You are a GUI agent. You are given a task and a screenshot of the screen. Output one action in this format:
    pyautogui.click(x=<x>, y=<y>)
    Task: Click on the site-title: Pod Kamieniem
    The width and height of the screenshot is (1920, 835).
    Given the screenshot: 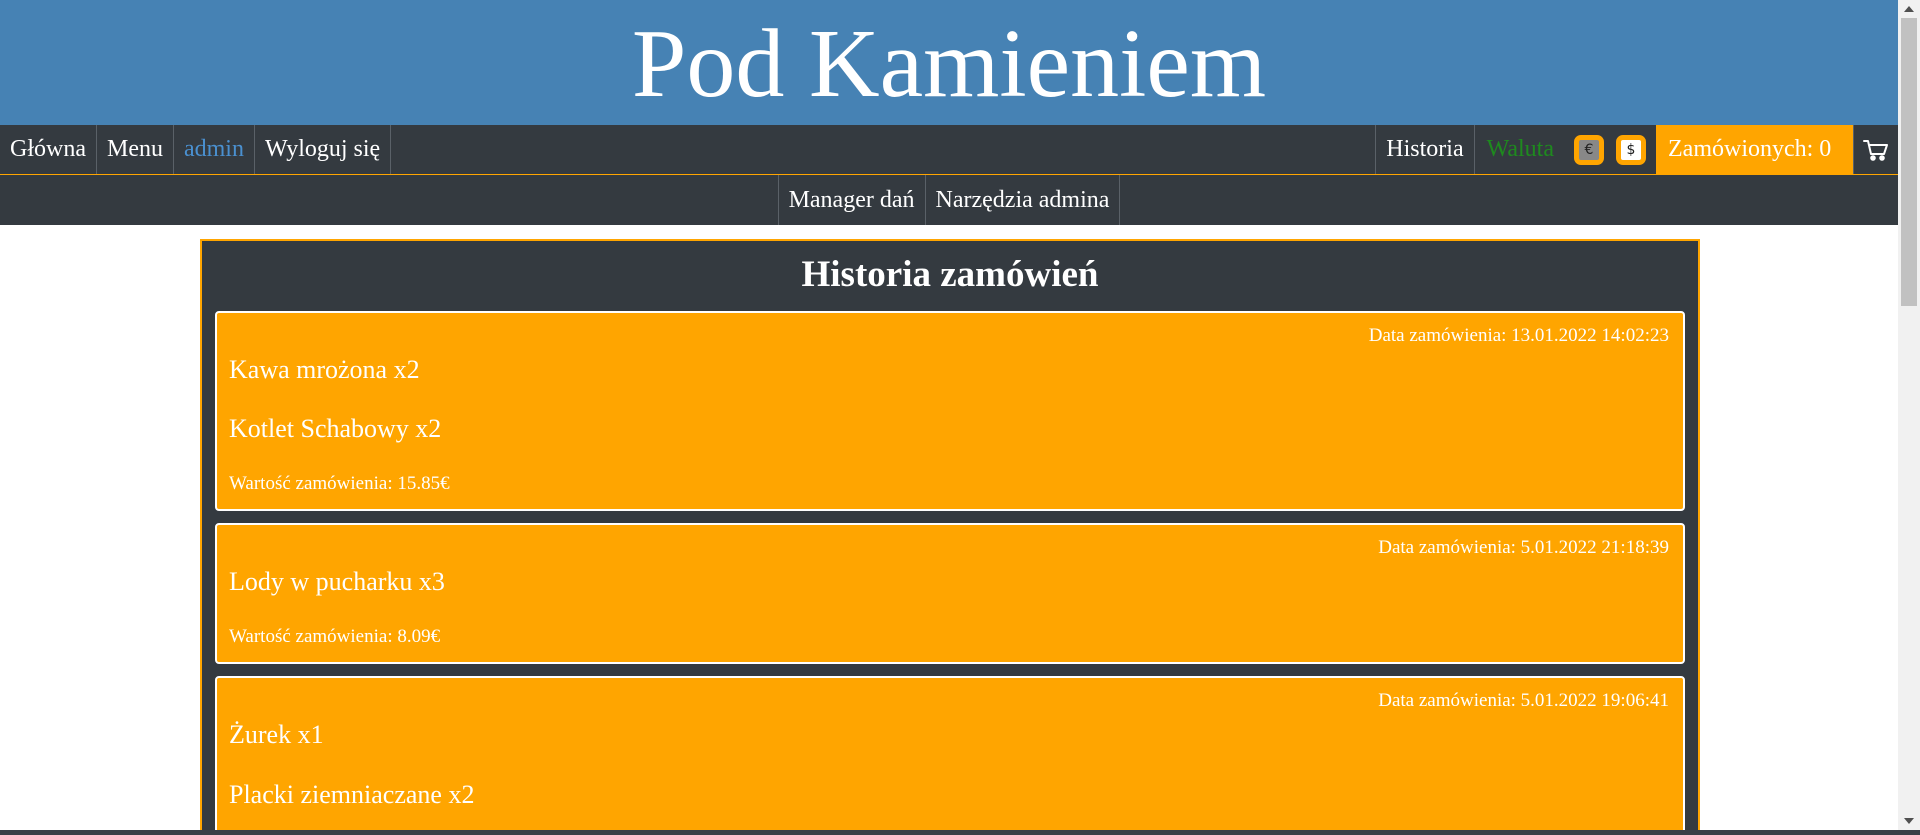 What is the action you would take?
    pyautogui.click(x=949, y=63)
    